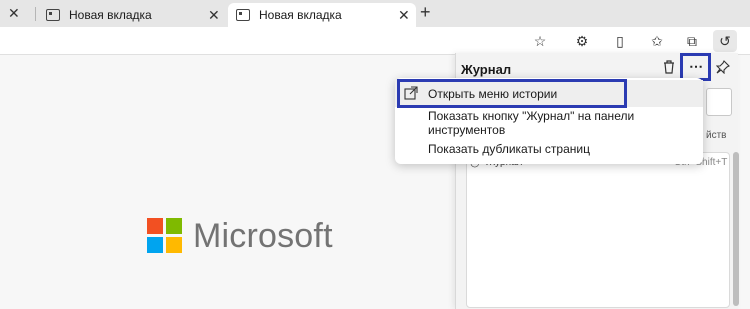 This screenshot has height=309, width=750. I want to click on pin-icon, so click(722, 67).